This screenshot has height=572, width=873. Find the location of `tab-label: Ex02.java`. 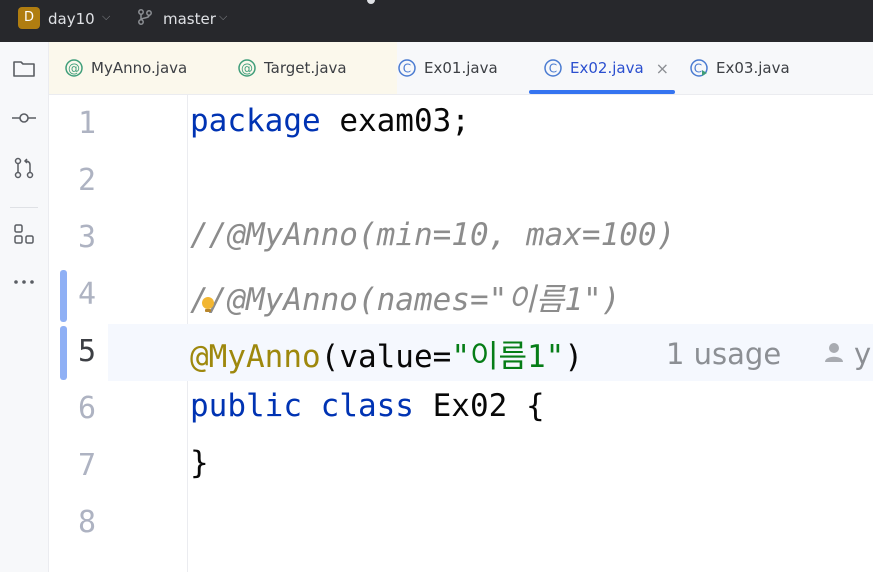

tab-label: Ex02.java is located at coordinates (607, 68).